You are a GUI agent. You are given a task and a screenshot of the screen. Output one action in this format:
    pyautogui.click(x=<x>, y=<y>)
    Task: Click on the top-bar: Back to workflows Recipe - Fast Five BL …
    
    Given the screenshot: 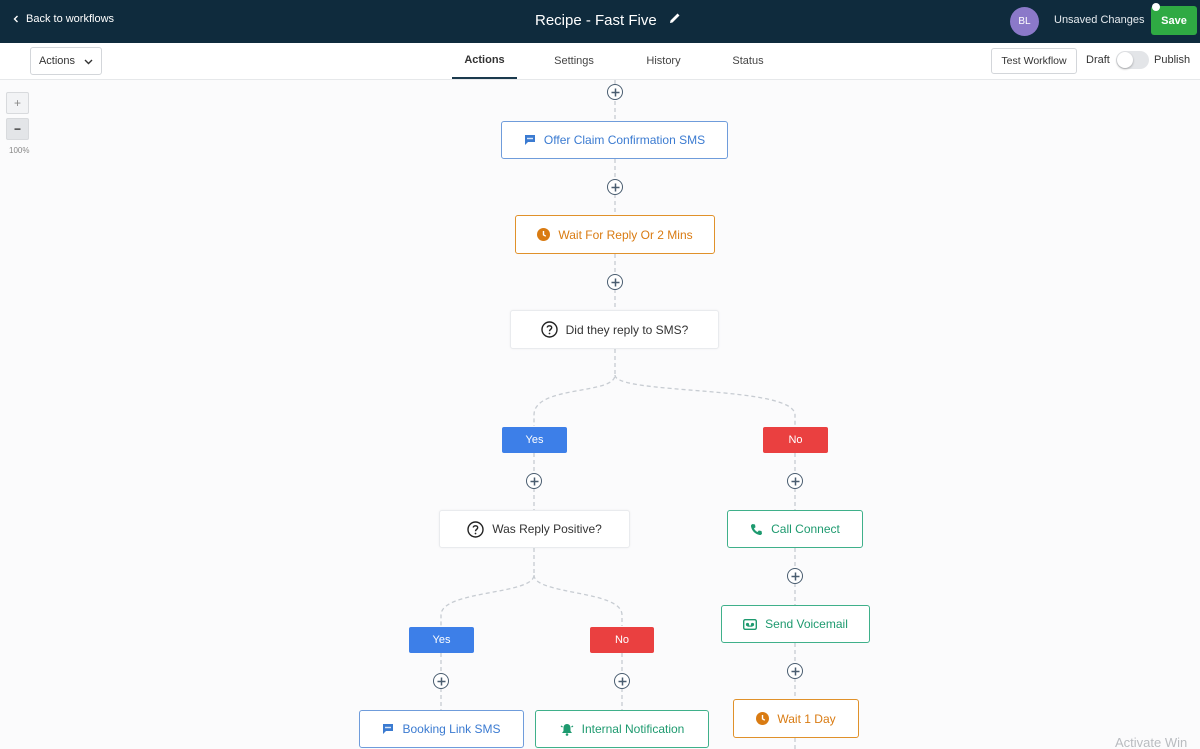 What is the action you would take?
    pyautogui.click(x=600, y=21)
    